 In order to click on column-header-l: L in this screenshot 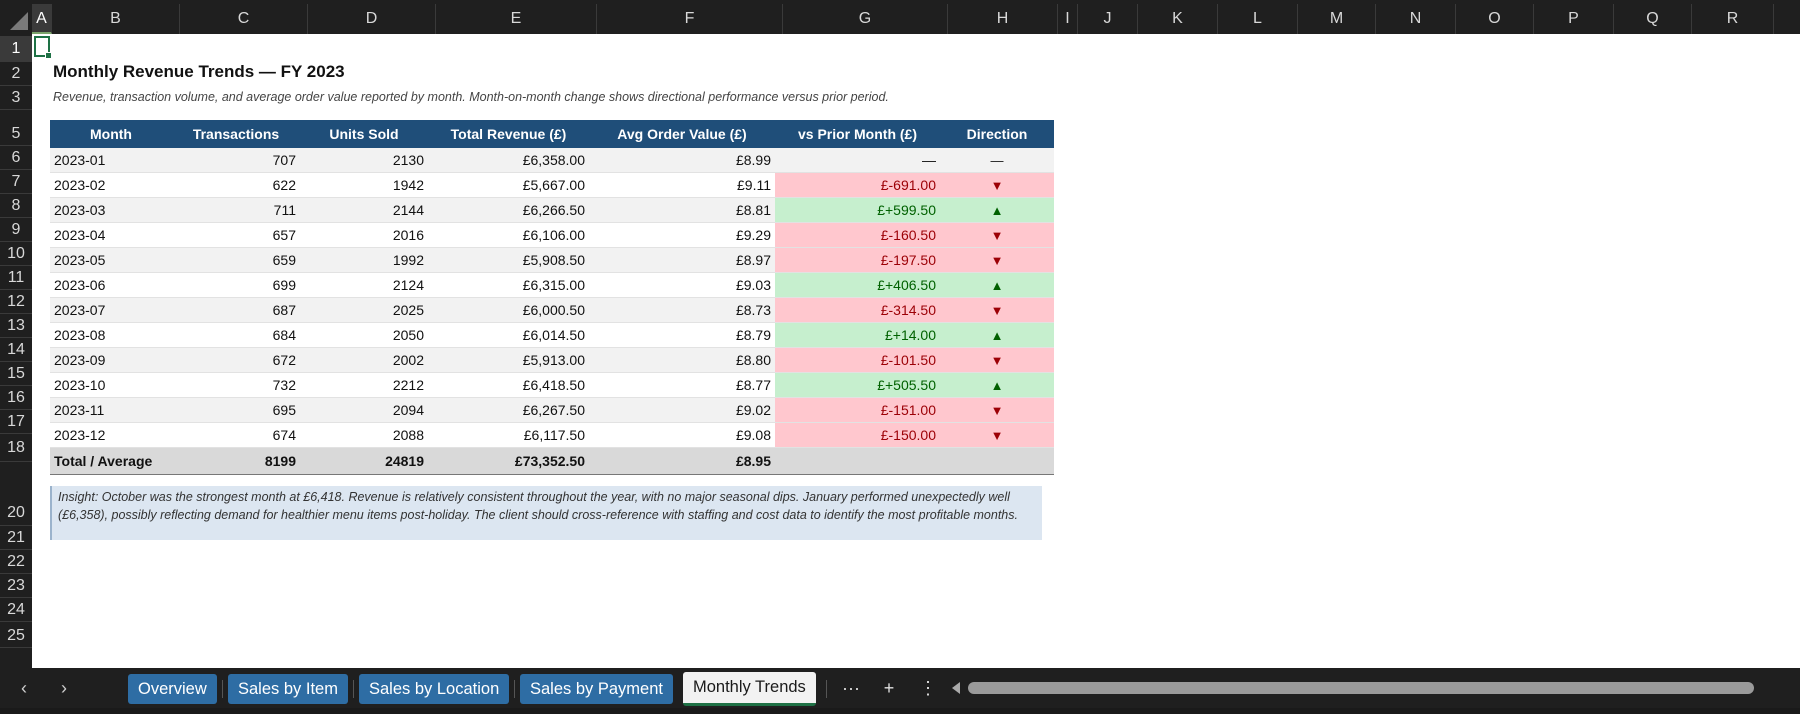, I will do `click(1258, 19)`.